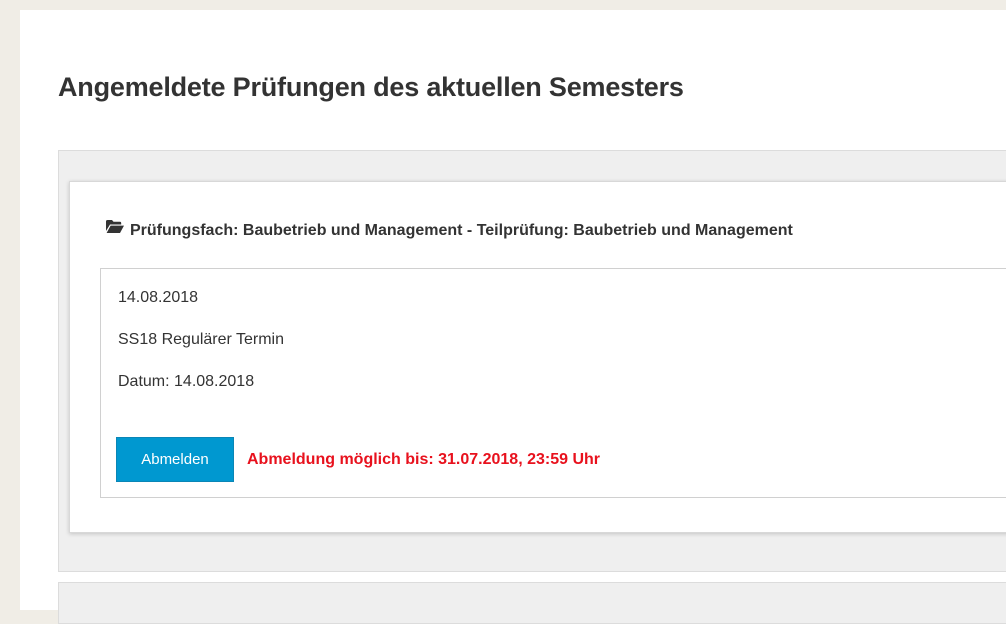  What do you see at coordinates (532, 603) in the screenshot?
I see `next-exam-panel` at bounding box center [532, 603].